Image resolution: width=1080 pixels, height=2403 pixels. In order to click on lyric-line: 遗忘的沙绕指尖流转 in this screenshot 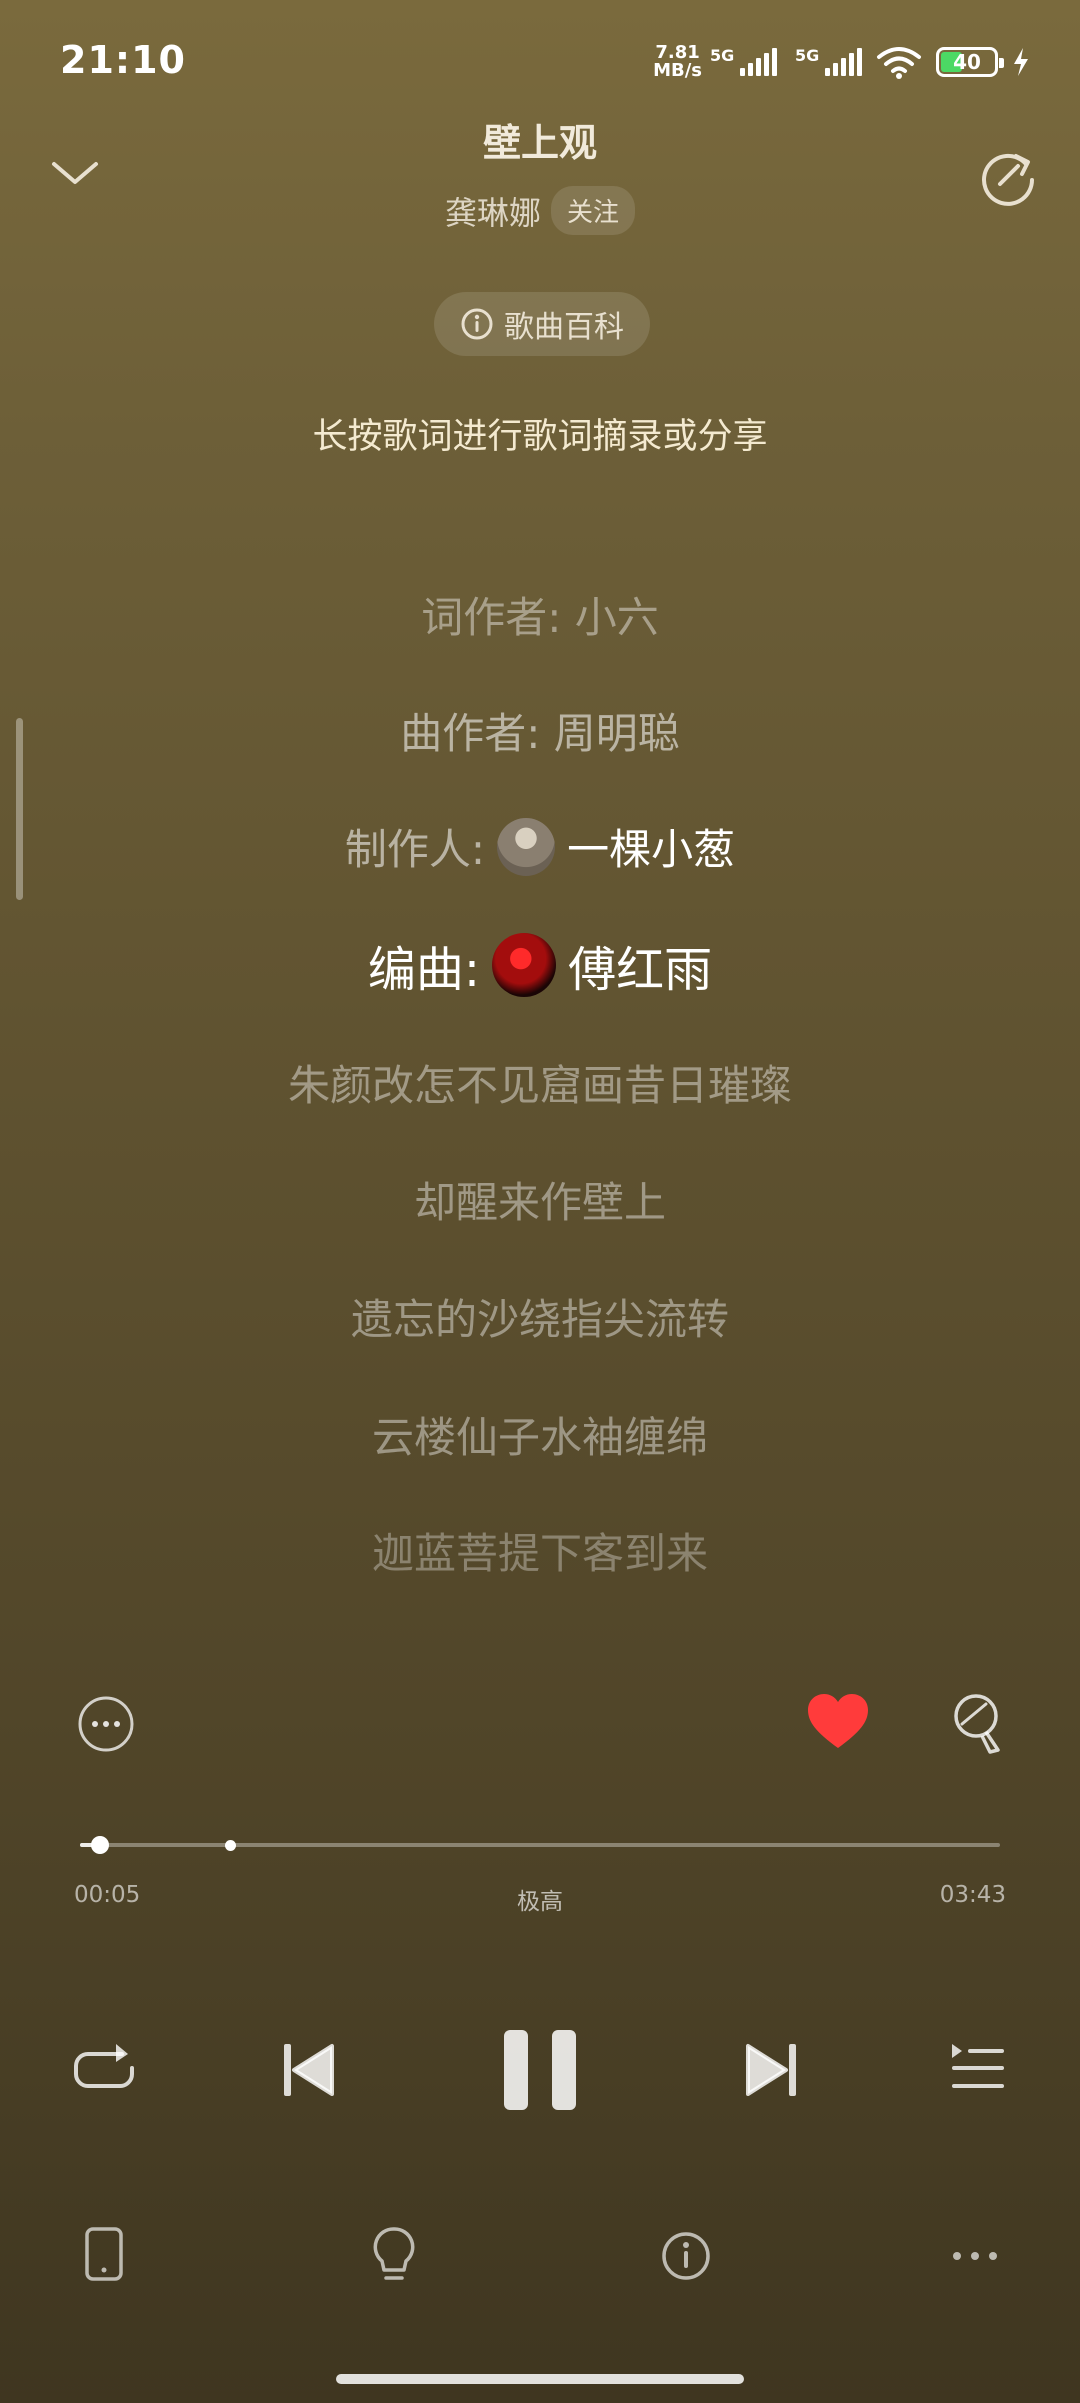, I will do `click(540, 1316)`.